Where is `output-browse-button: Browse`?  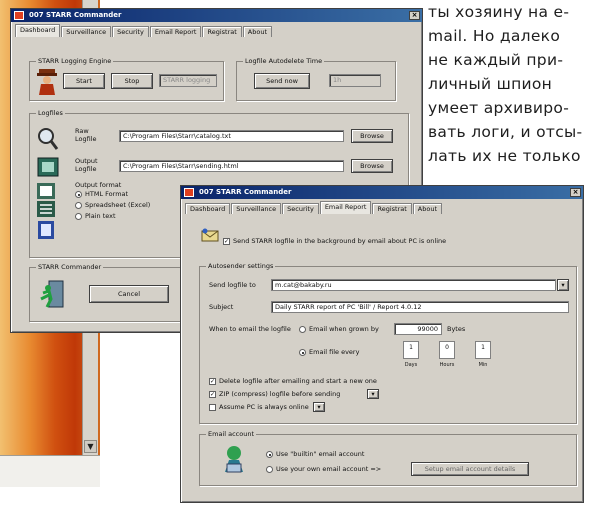
output-browse-button: Browse is located at coordinates (372, 166).